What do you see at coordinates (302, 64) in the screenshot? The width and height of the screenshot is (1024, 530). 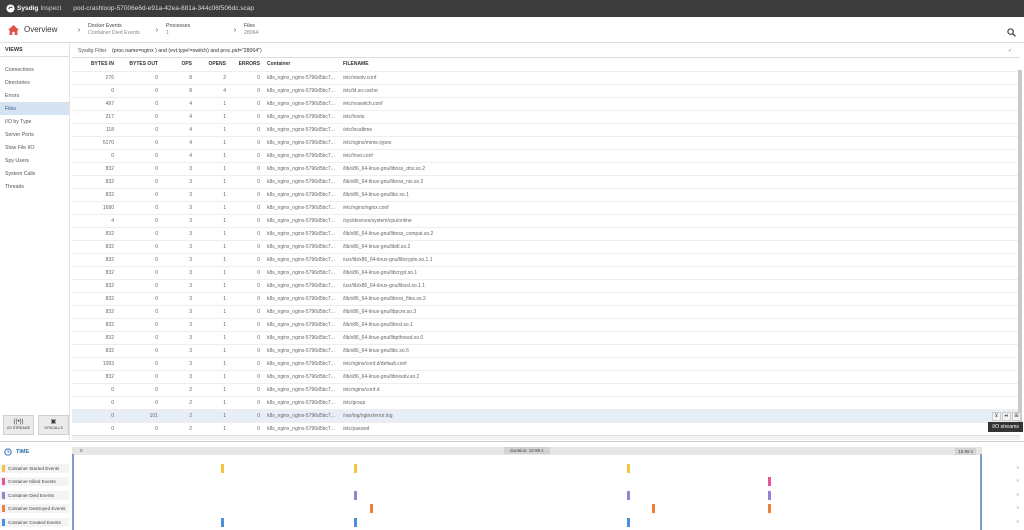 I see `column-header: Container` at bounding box center [302, 64].